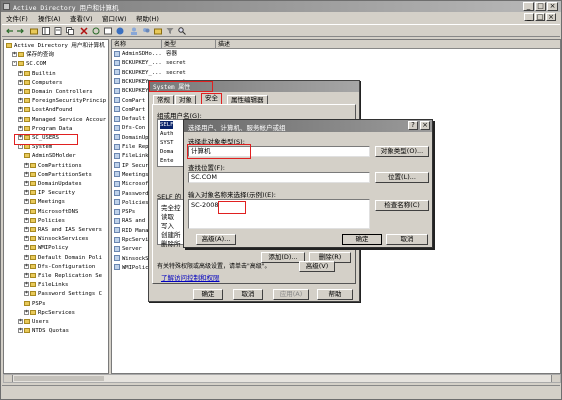 The image size is (562, 400). Describe the element at coordinates (81, 18) in the screenshot. I see `menu-view: 查看(V)` at that location.